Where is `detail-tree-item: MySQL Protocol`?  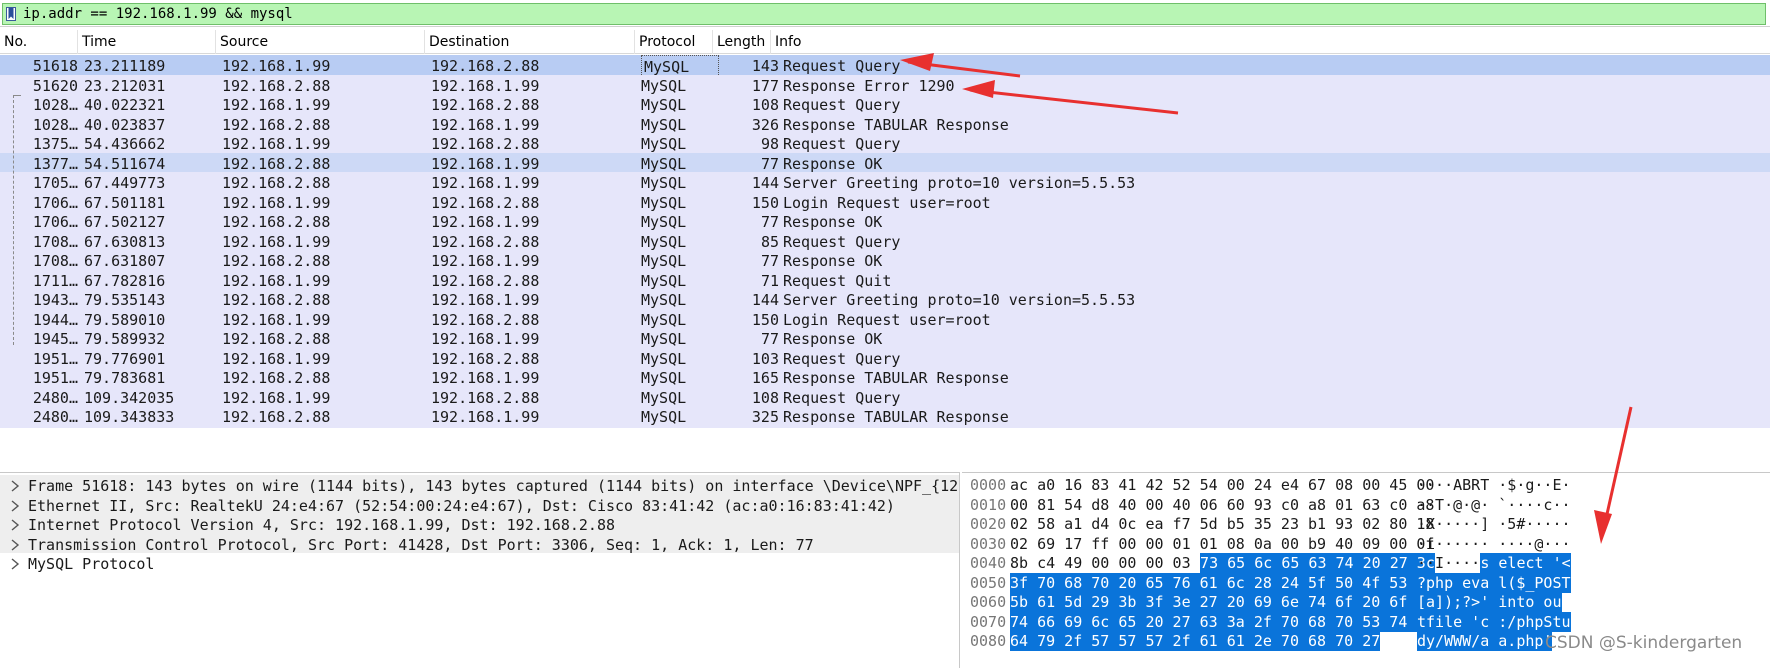
detail-tree-item: MySQL Protocol is located at coordinates (479, 564).